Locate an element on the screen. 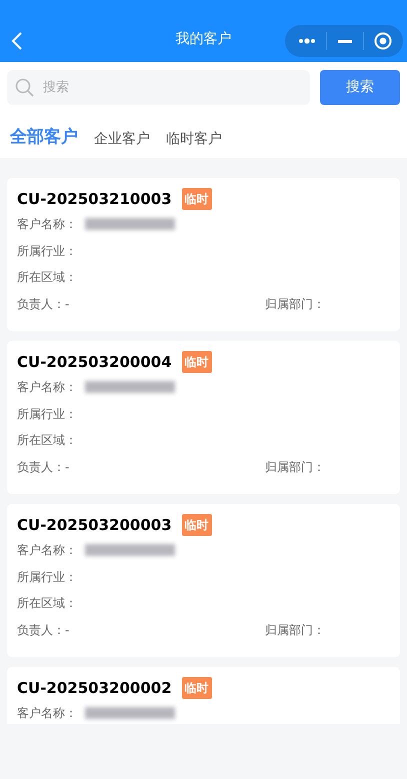 The width and height of the screenshot is (407, 779). tab: 全部客户 is located at coordinates (44, 137).